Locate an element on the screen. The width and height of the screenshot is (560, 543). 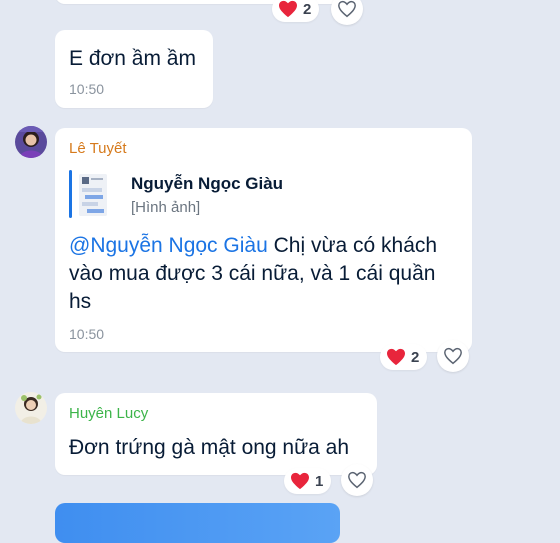
avatar-le-tuyet-image is located at coordinates (31, 142).